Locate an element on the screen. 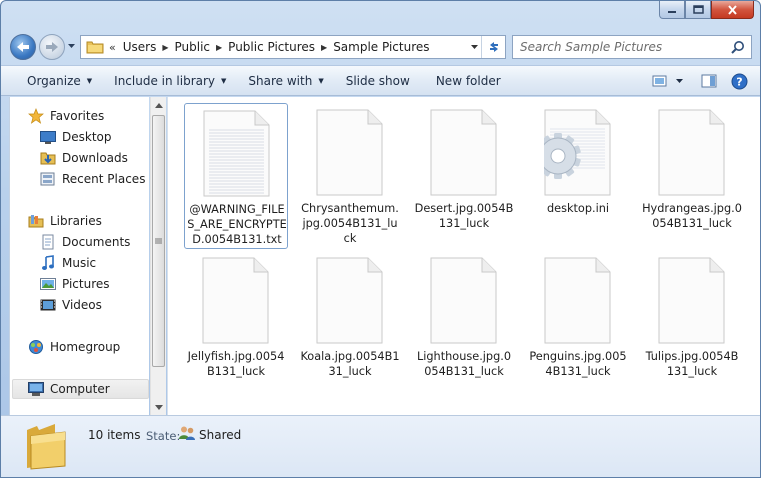 The image size is (761, 478). forward-arrow-icon is located at coordinates (52, 47).